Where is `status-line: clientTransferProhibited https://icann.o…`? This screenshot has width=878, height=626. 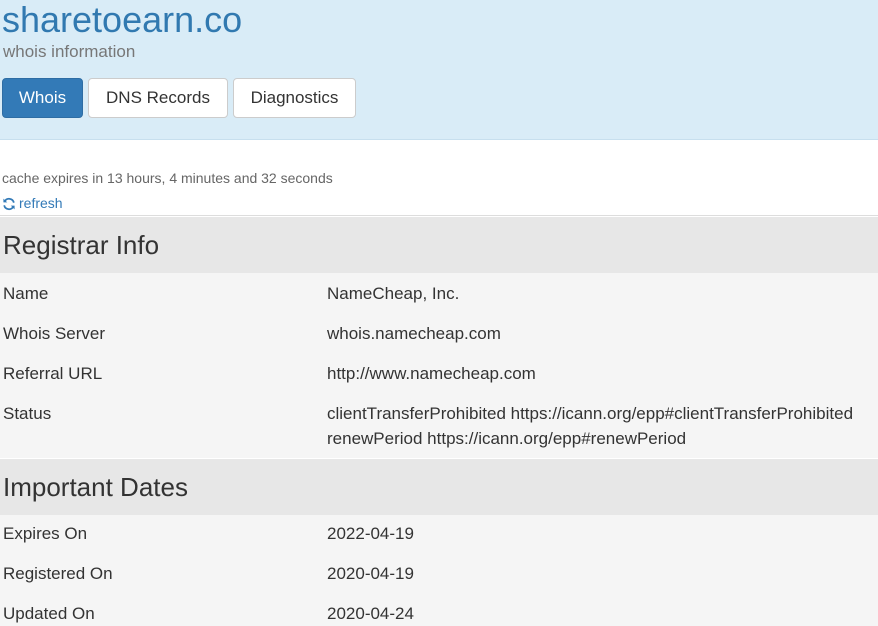 status-line: clientTransferProhibited https://icann.o… is located at coordinates (590, 413).